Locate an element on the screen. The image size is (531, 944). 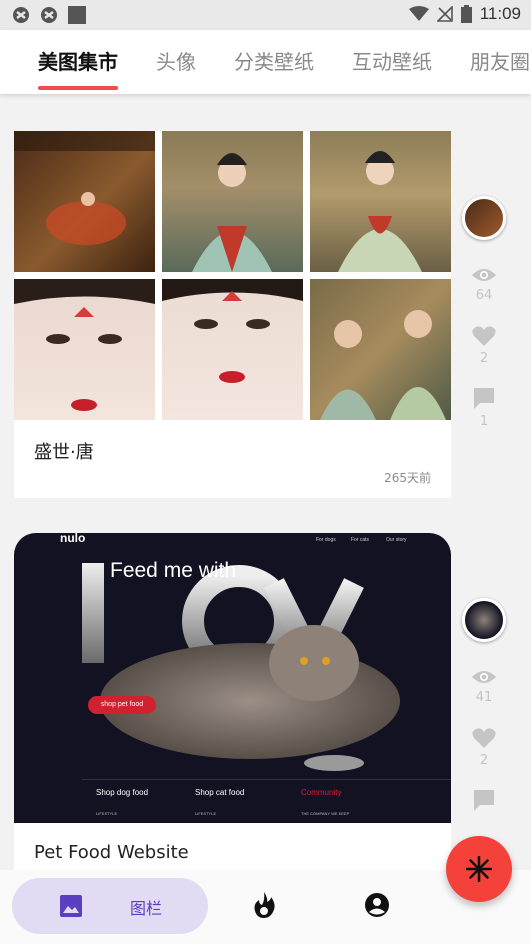
footer-link: Community is located at coordinates (321, 792).